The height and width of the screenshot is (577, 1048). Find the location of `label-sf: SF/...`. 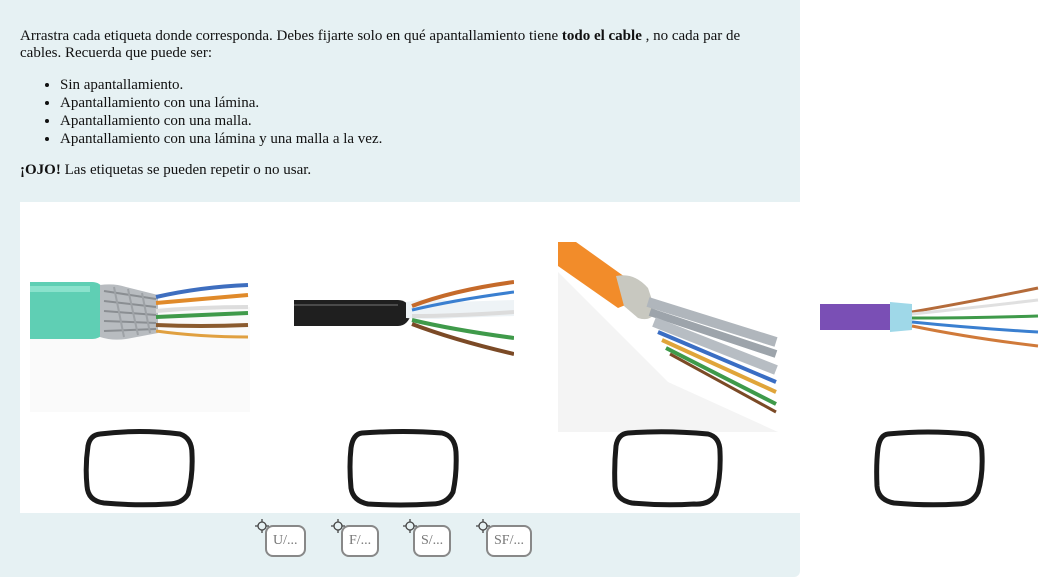

label-sf: SF/... is located at coordinates (509, 541).